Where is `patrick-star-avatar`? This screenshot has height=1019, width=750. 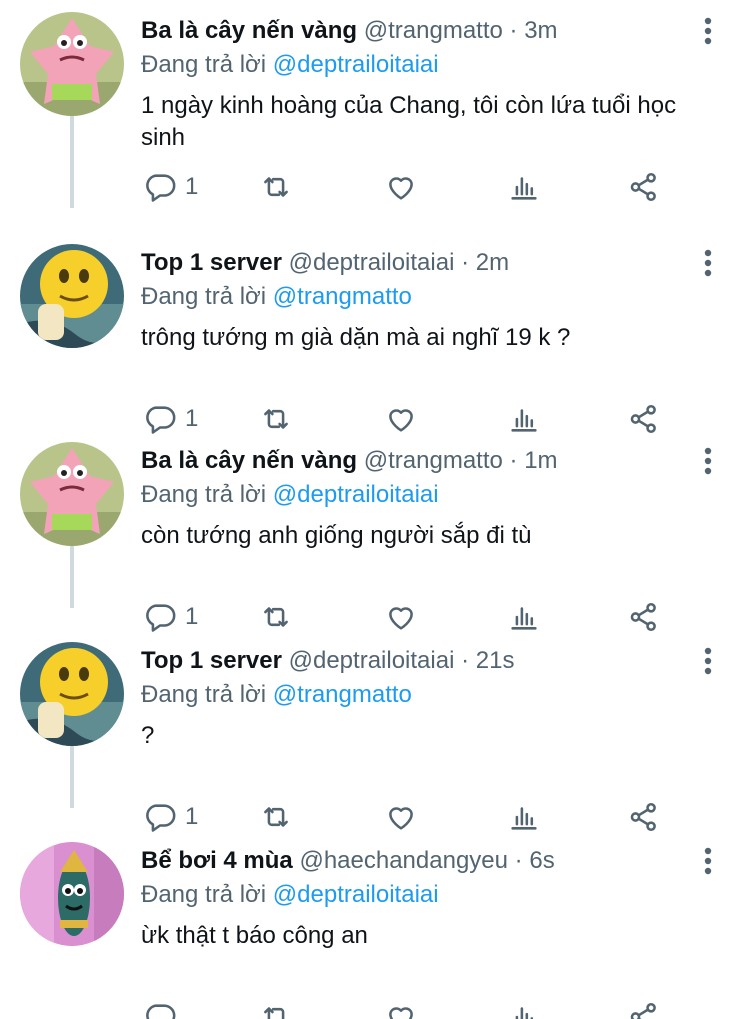 patrick-star-avatar is located at coordinates (72, 64).